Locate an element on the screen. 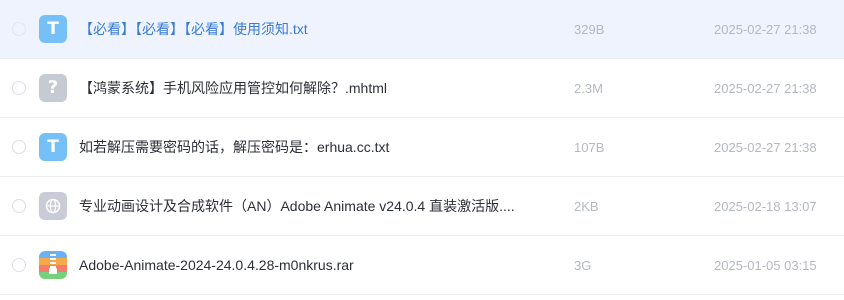 The image size is (844, 300). file-name: 【必看】【必看】【必看】使用须知.txt is located at coordinates (193, 29).